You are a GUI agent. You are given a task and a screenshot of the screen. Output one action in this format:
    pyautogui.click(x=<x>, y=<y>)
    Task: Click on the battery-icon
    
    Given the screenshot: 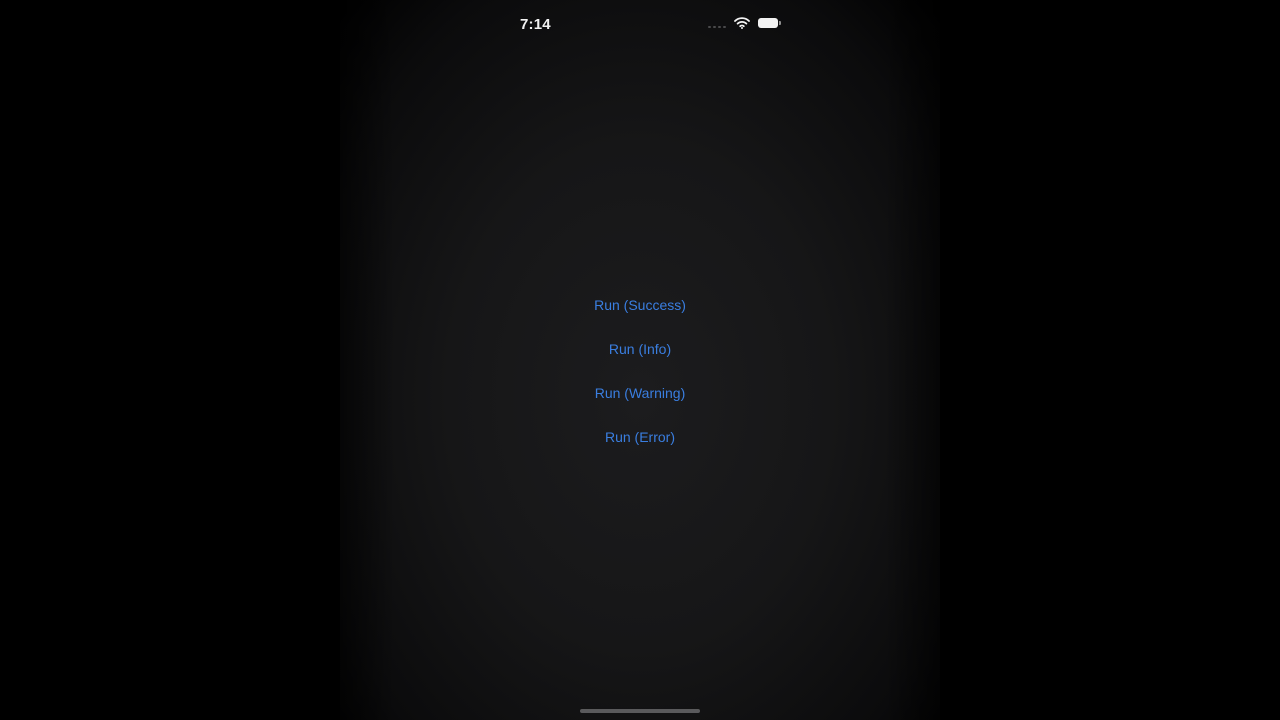 What is the action you would take?
    pyautogui.click(x=769, y=23)
    